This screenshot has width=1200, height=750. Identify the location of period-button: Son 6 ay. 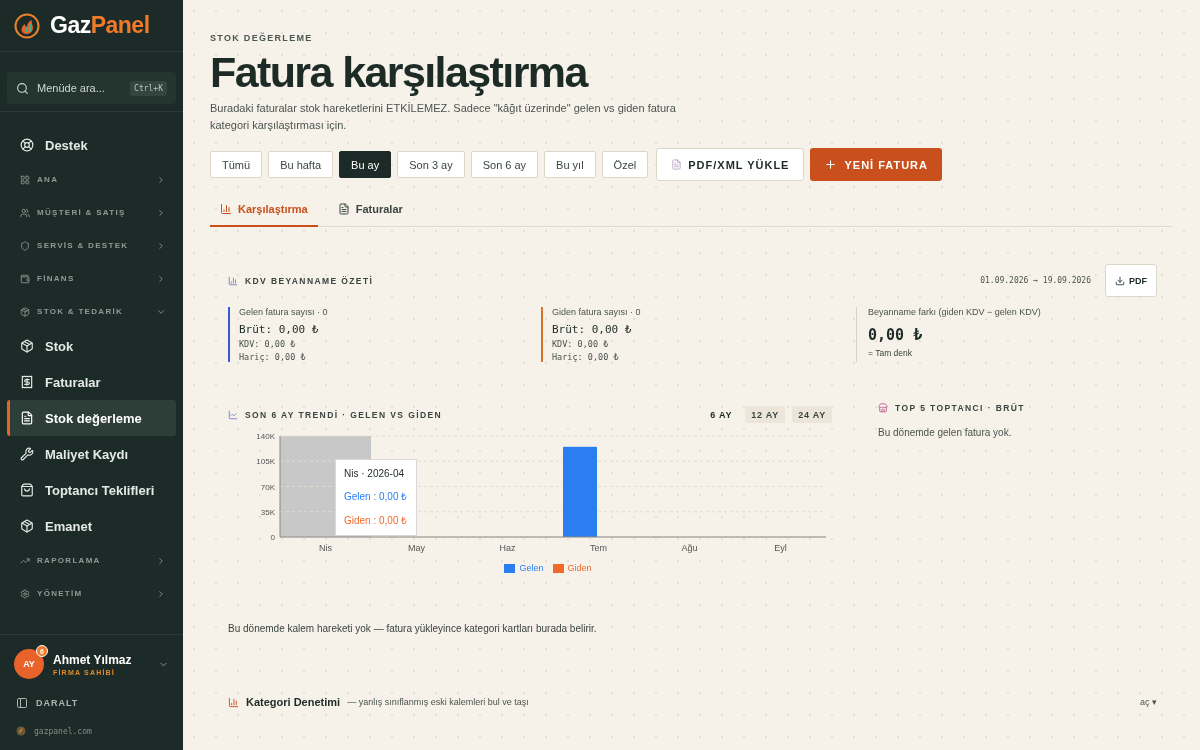
(504, 165).